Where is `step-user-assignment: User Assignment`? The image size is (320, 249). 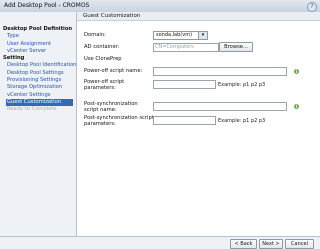 step-user-assignment: User Assignment is located at coordinates (39, 44).